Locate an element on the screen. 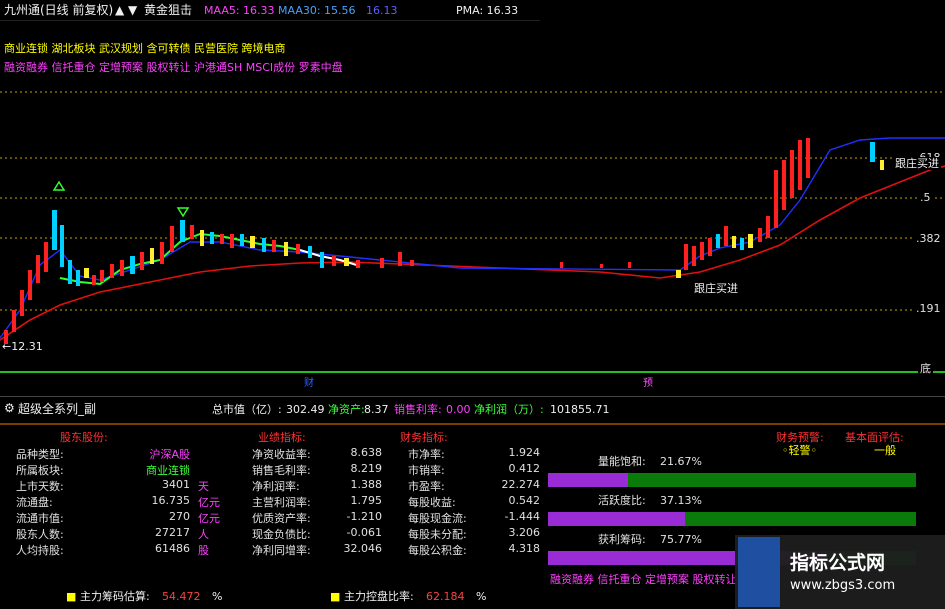 This screenshot has width=945, height=609. chip-estimate-value: 54.472 is located at coordinates (181, 596).